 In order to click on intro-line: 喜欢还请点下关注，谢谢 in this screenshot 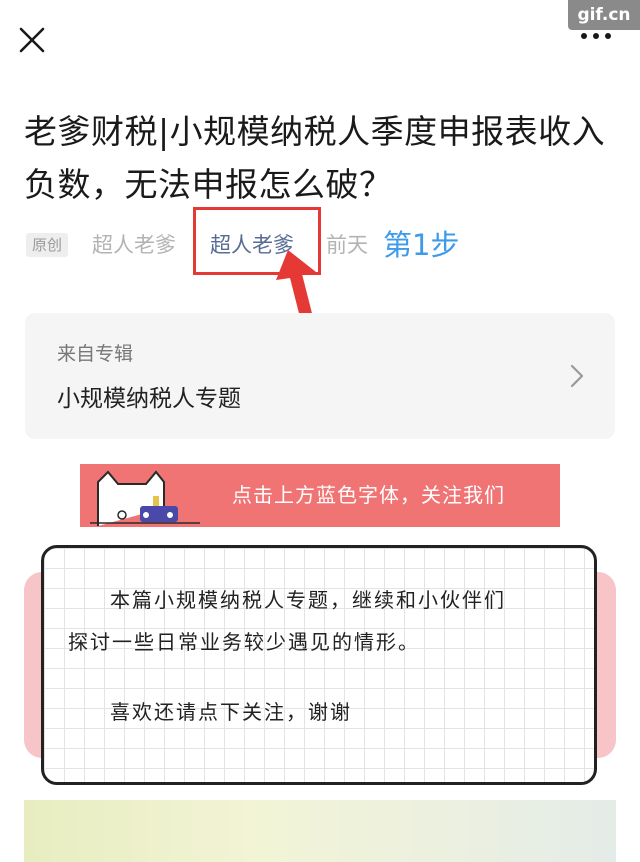, I will do `click(231, 712)`.